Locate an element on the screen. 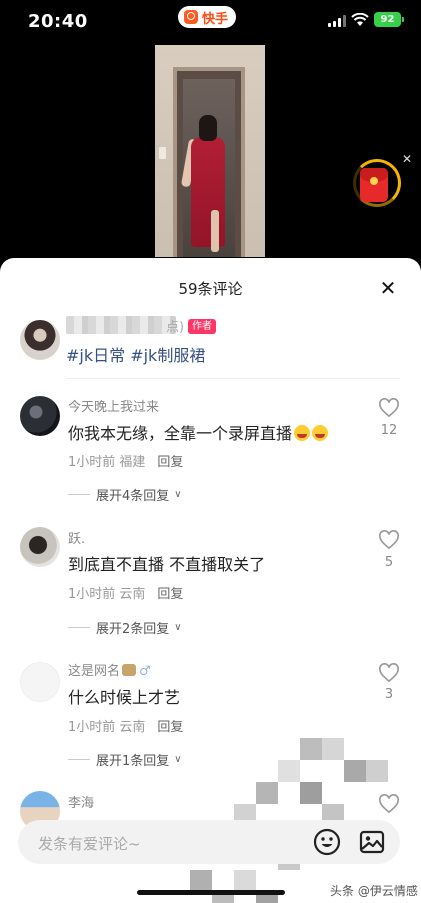 Image resolution: width=421 pixels, height=903 pixels. author-hashtags: #jk日常 #jk制服裙 is located at coordinates (135, 354).